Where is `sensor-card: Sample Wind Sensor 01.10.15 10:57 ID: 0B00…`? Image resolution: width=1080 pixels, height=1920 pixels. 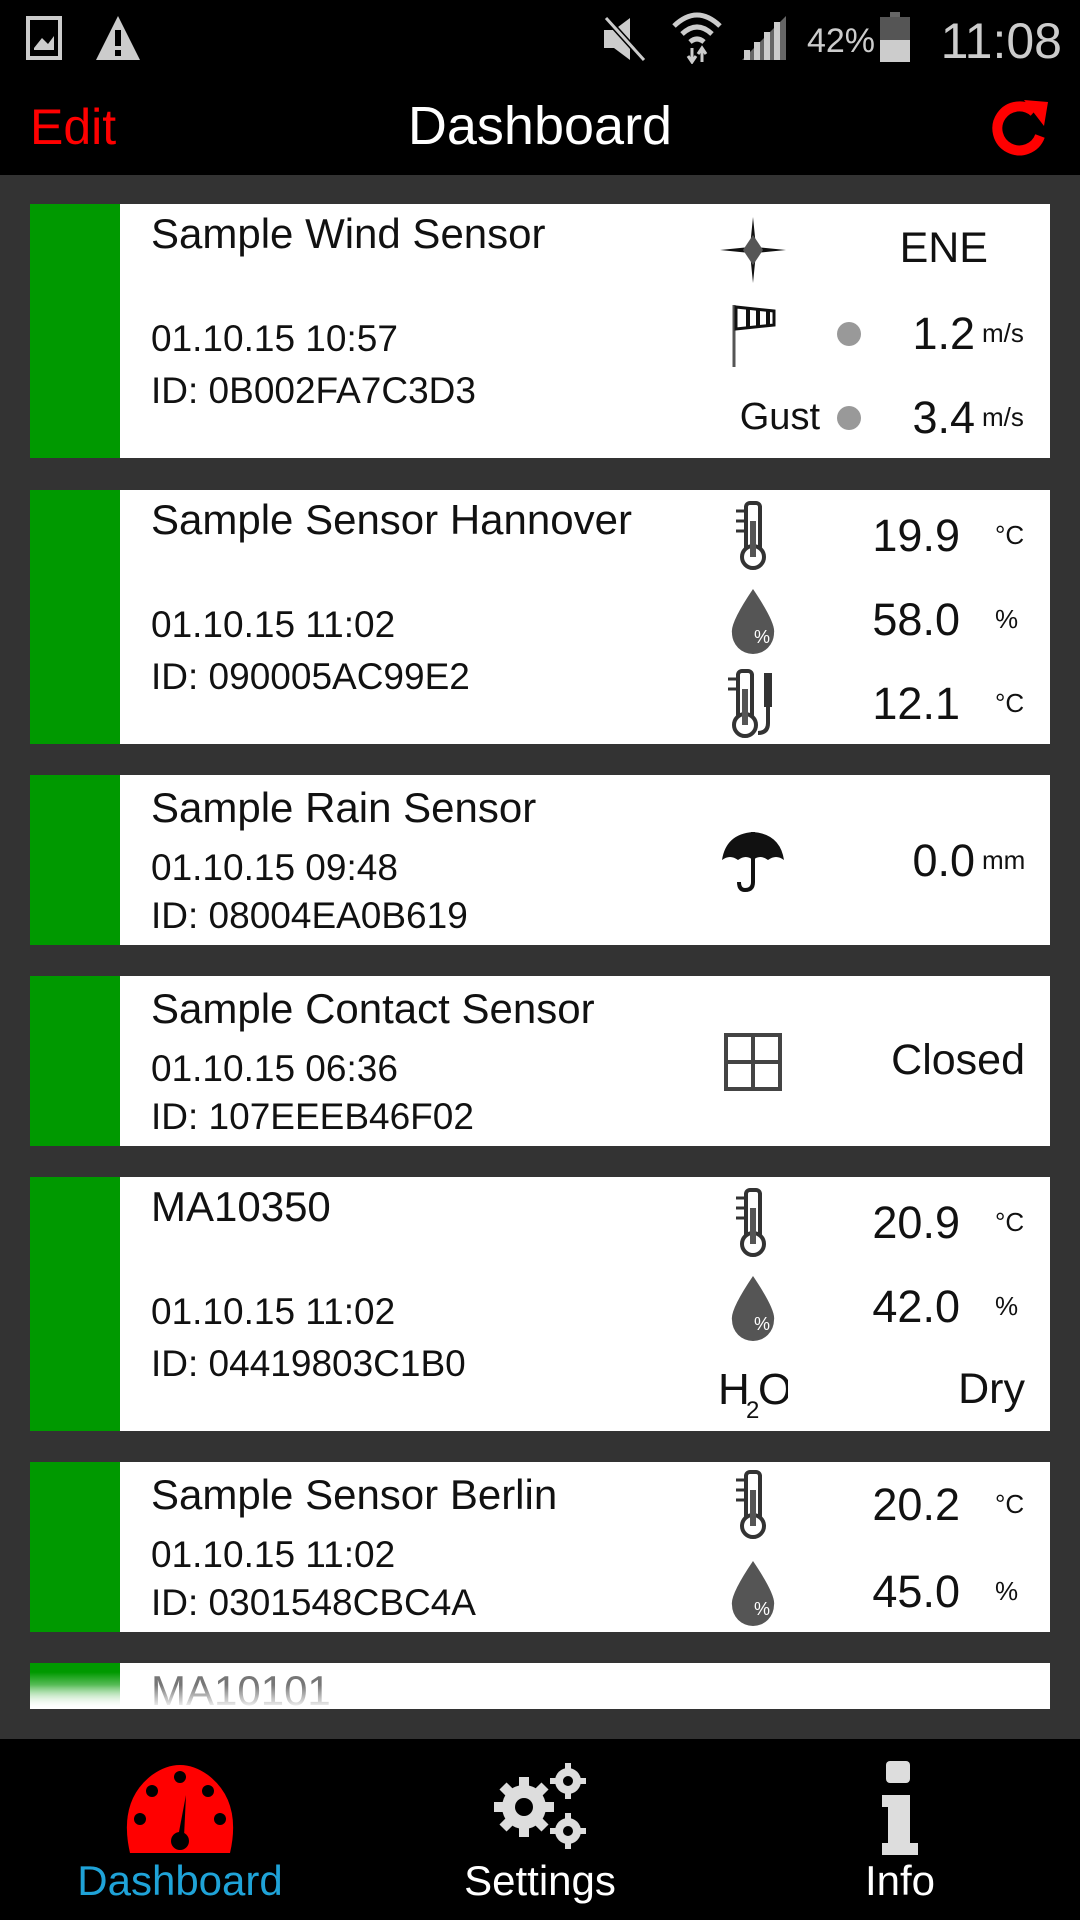 sensor-card: Sample Wind Sensor 01.10.15 10:57 ID: 0B00… is located at coordinates (540, 331).